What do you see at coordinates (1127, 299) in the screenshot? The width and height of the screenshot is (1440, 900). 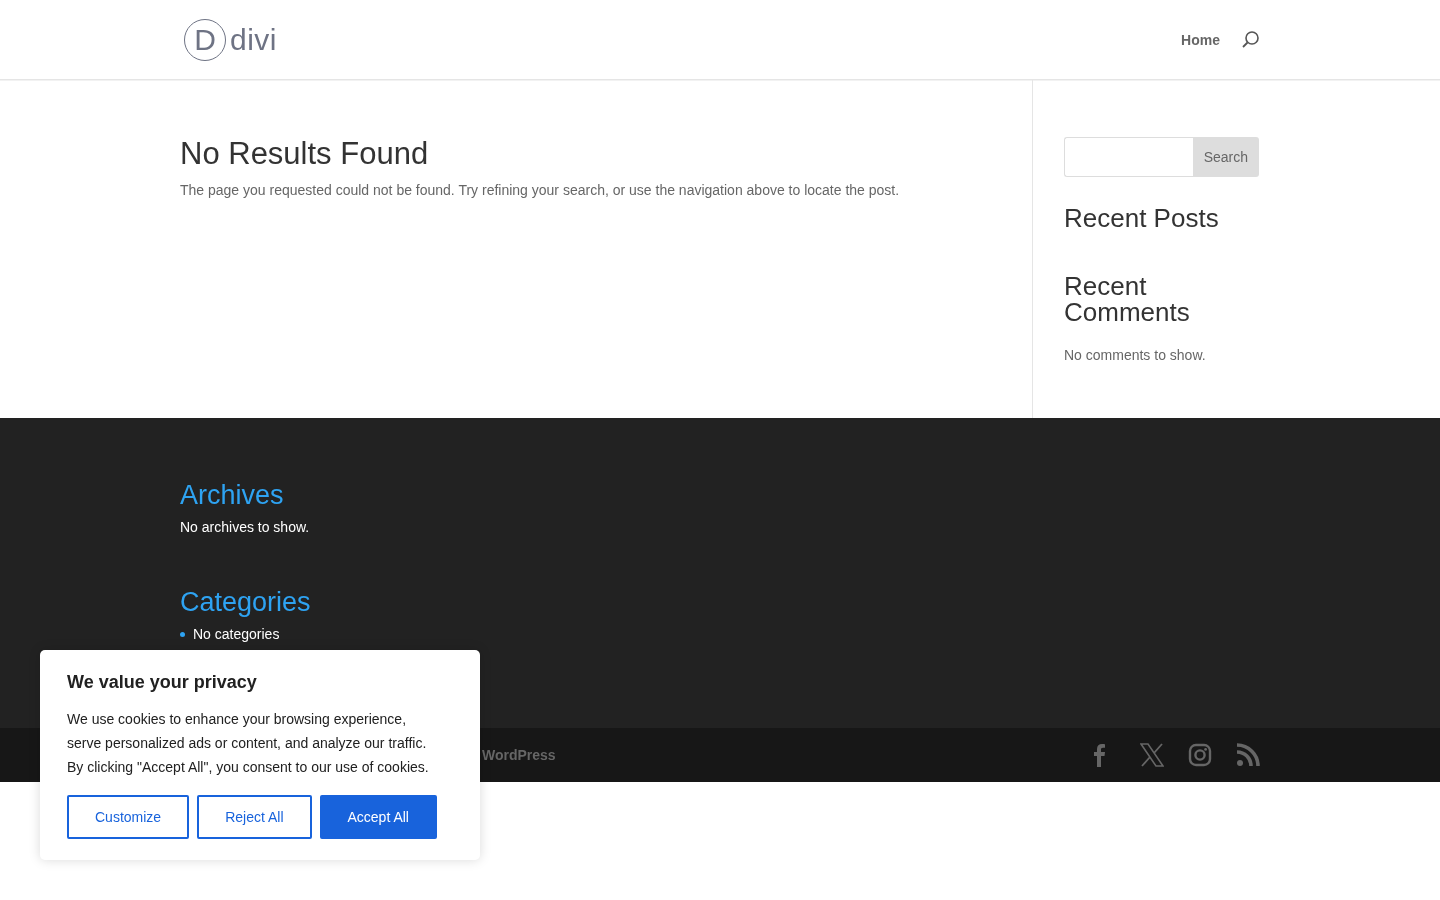 I see `widget-title: Recent Comments` at bounding box center [1127, 299].